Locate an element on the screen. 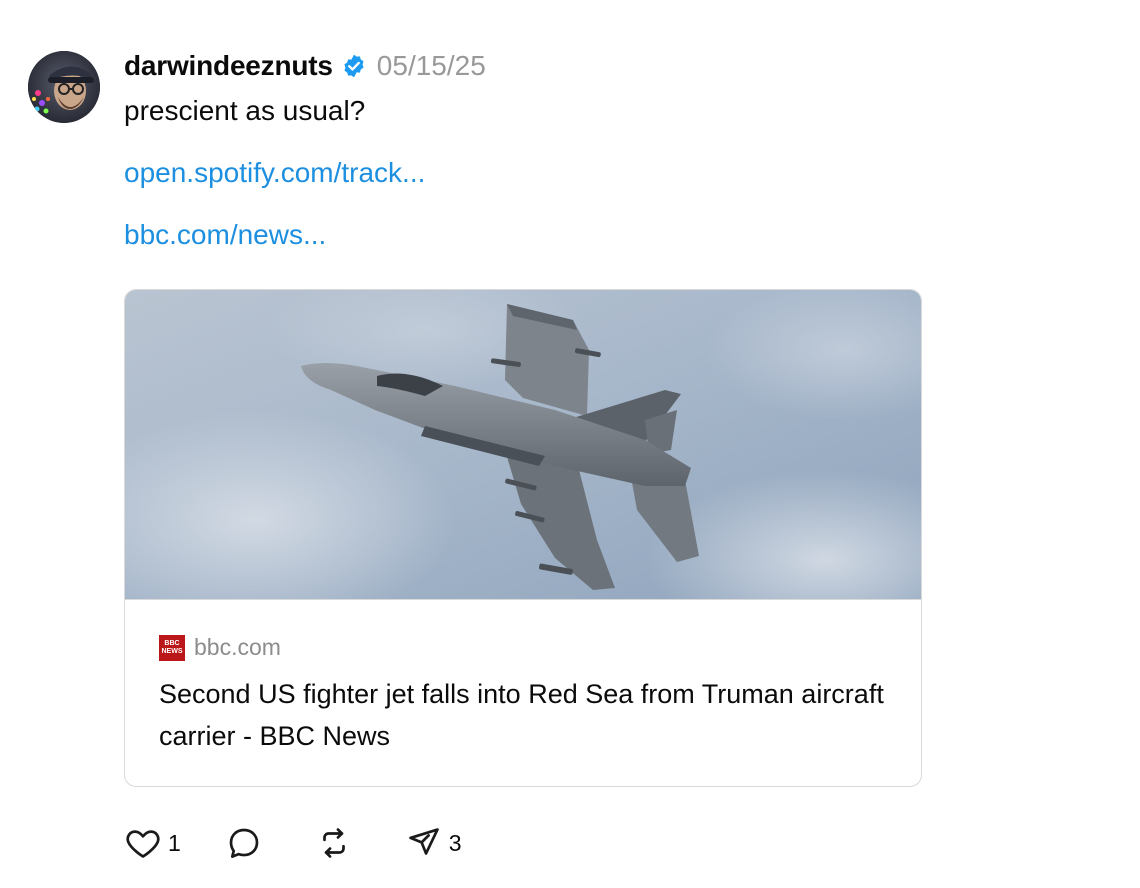  post-text: prescient as usual? is located at coordinates (245, 110).